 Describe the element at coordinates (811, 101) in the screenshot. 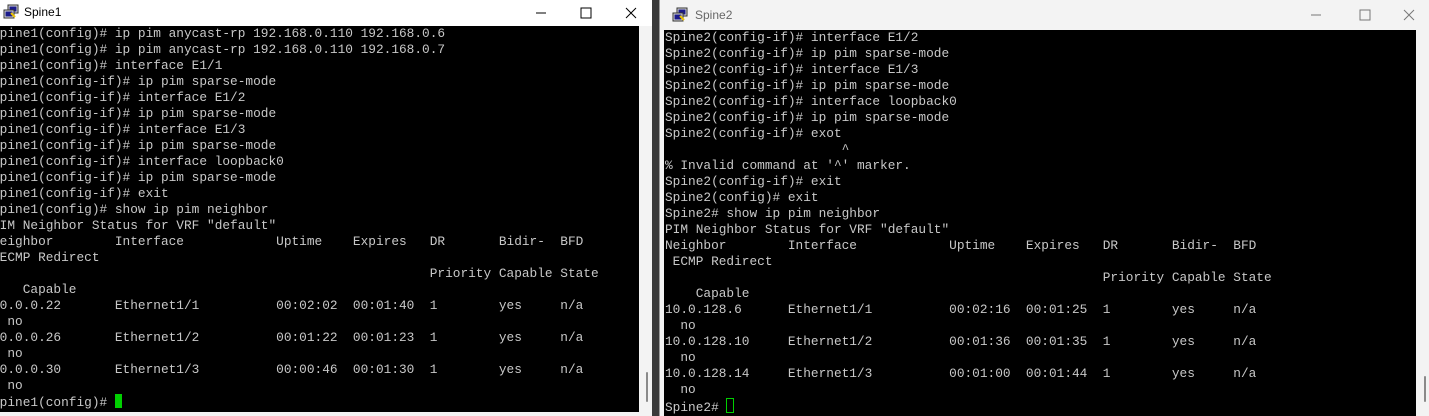

I see `terminal-line: Spine2(config-if)# interface loopback0` at that location.